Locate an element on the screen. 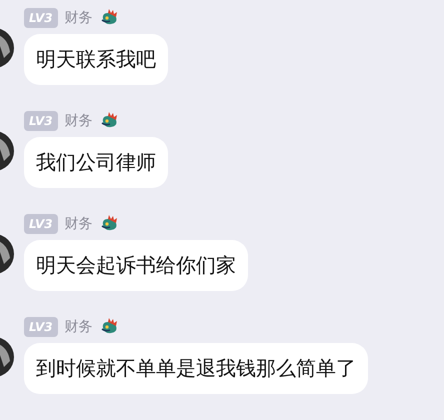 The height and width of the screenshot is (420, 444). message-bubble: 到时候就不单单是退我钱那么简单了 is located at coordinates (196, 368).